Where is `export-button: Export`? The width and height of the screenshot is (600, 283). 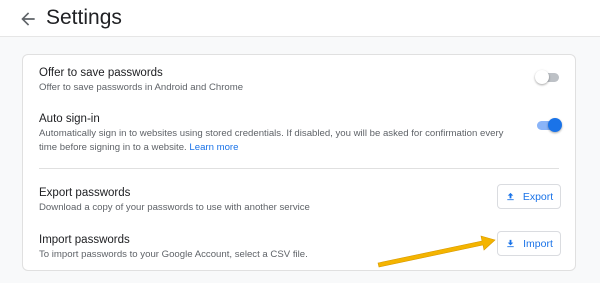
export-button: Export is located at coordinates (529, 196).